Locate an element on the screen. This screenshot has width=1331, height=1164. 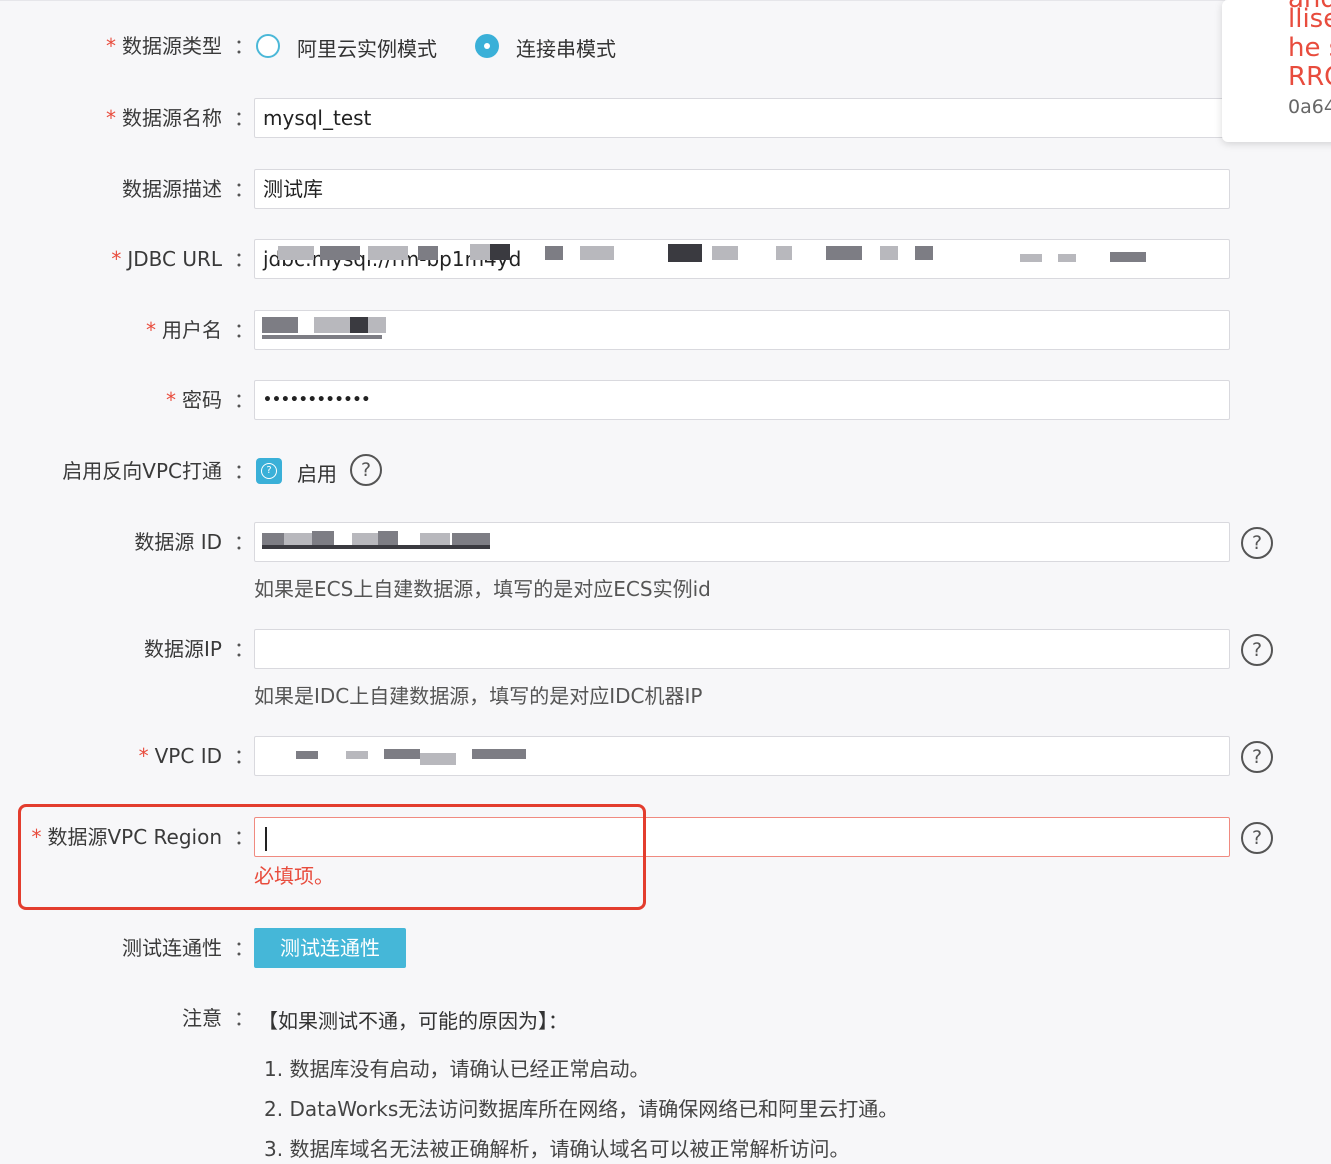
label-source-type: * 数据源类型 is located at coordinates (164, 46).